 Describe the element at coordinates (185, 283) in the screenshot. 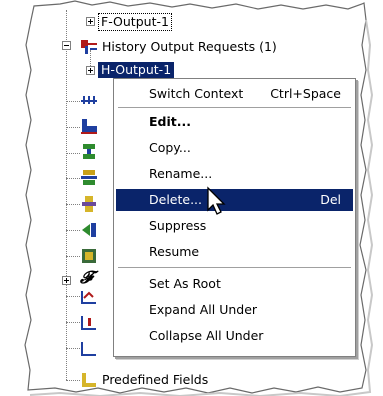

I see `menu-item-label: Set As Root` at that location.